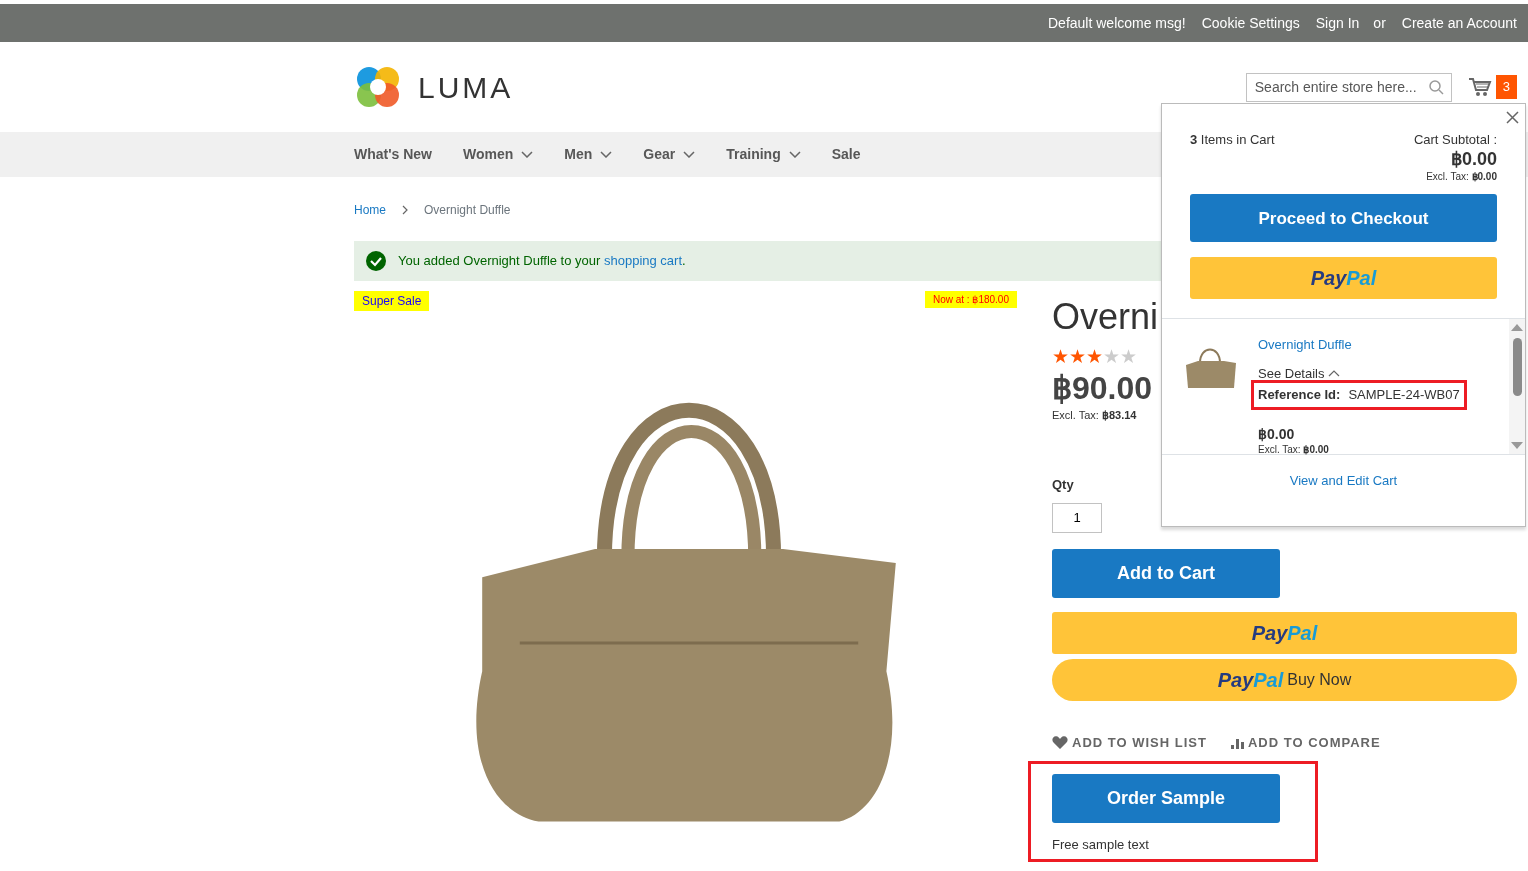  What do you see at coordinates (669, 154) in the screenshot?
I see `nav-item: Gear` at bounding box center [669, 154].